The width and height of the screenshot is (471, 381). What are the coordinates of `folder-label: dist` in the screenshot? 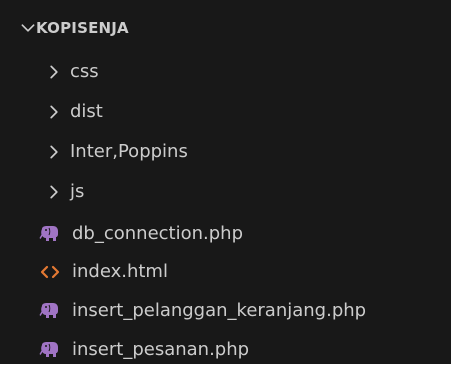 It's located at (86, 111).